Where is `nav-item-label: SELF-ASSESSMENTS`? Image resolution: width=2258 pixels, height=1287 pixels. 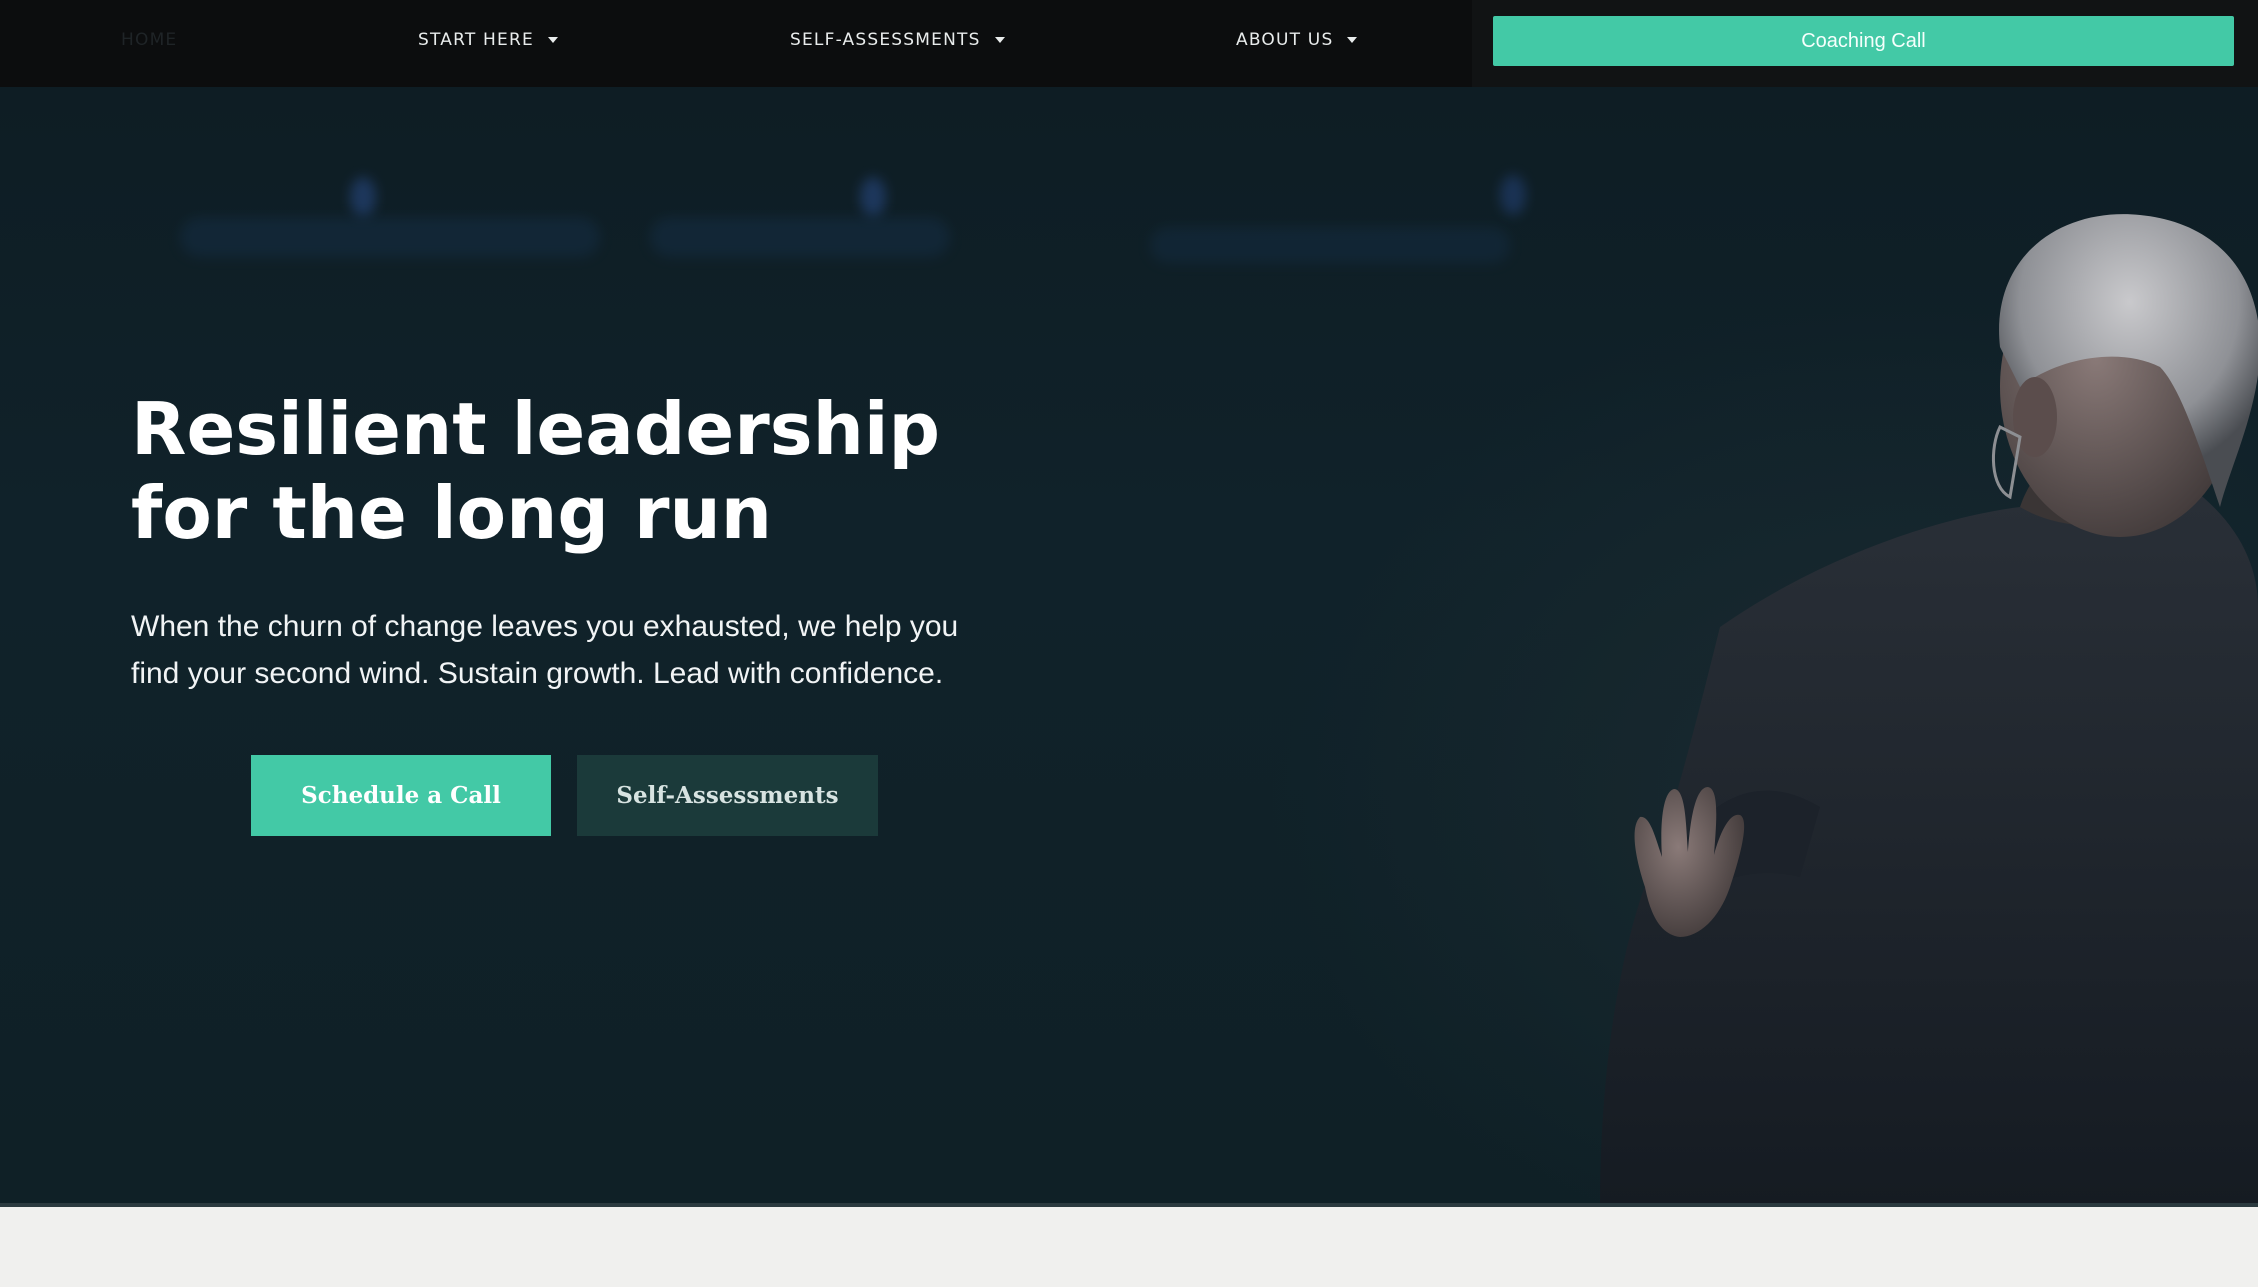
nav-item-label: SELF-ASSESSMENTS is located at coordinates (885, 40).